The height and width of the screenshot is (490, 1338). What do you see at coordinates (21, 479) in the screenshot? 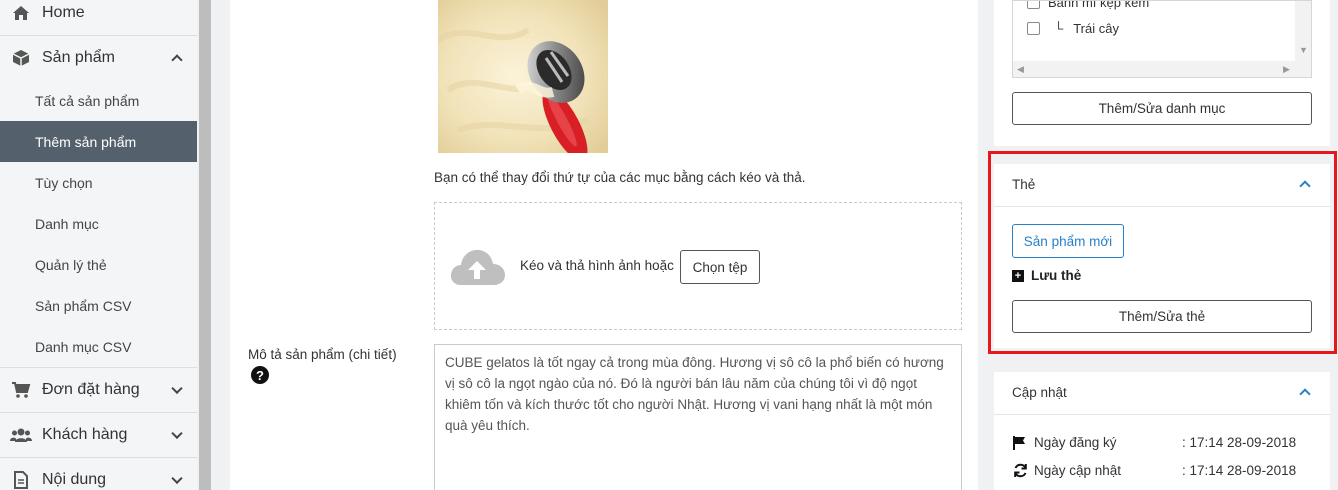
I see `file-icon` at bounding box center [21, 479].